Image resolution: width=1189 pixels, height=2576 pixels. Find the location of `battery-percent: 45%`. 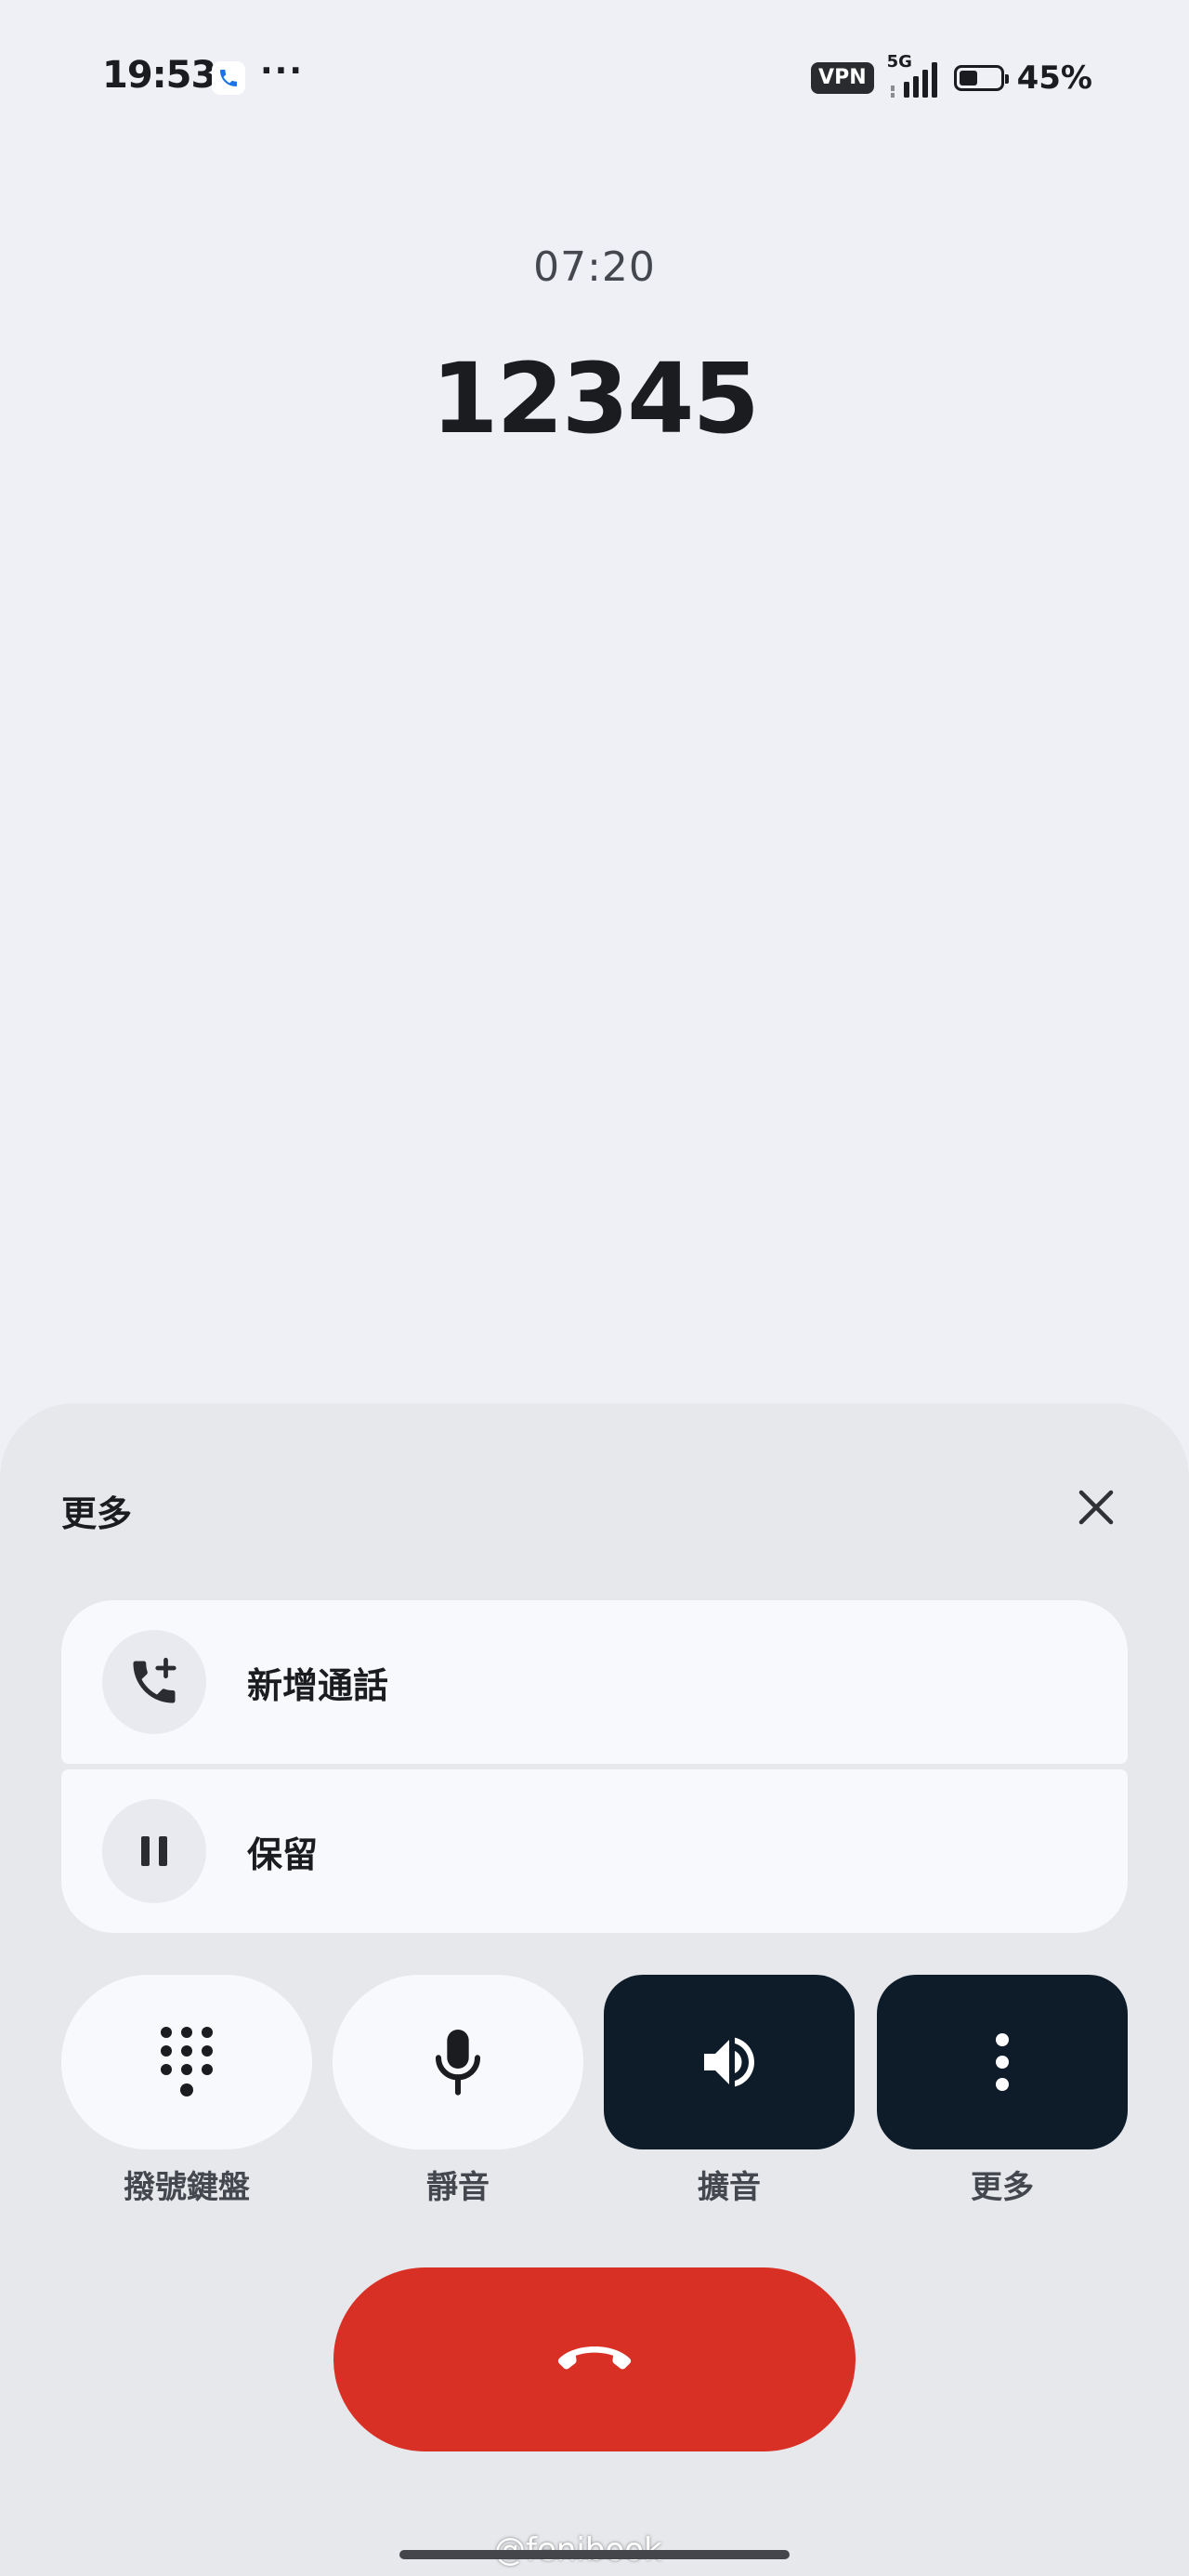

battery-percent: 45% is located at coordinates (1054, 78).